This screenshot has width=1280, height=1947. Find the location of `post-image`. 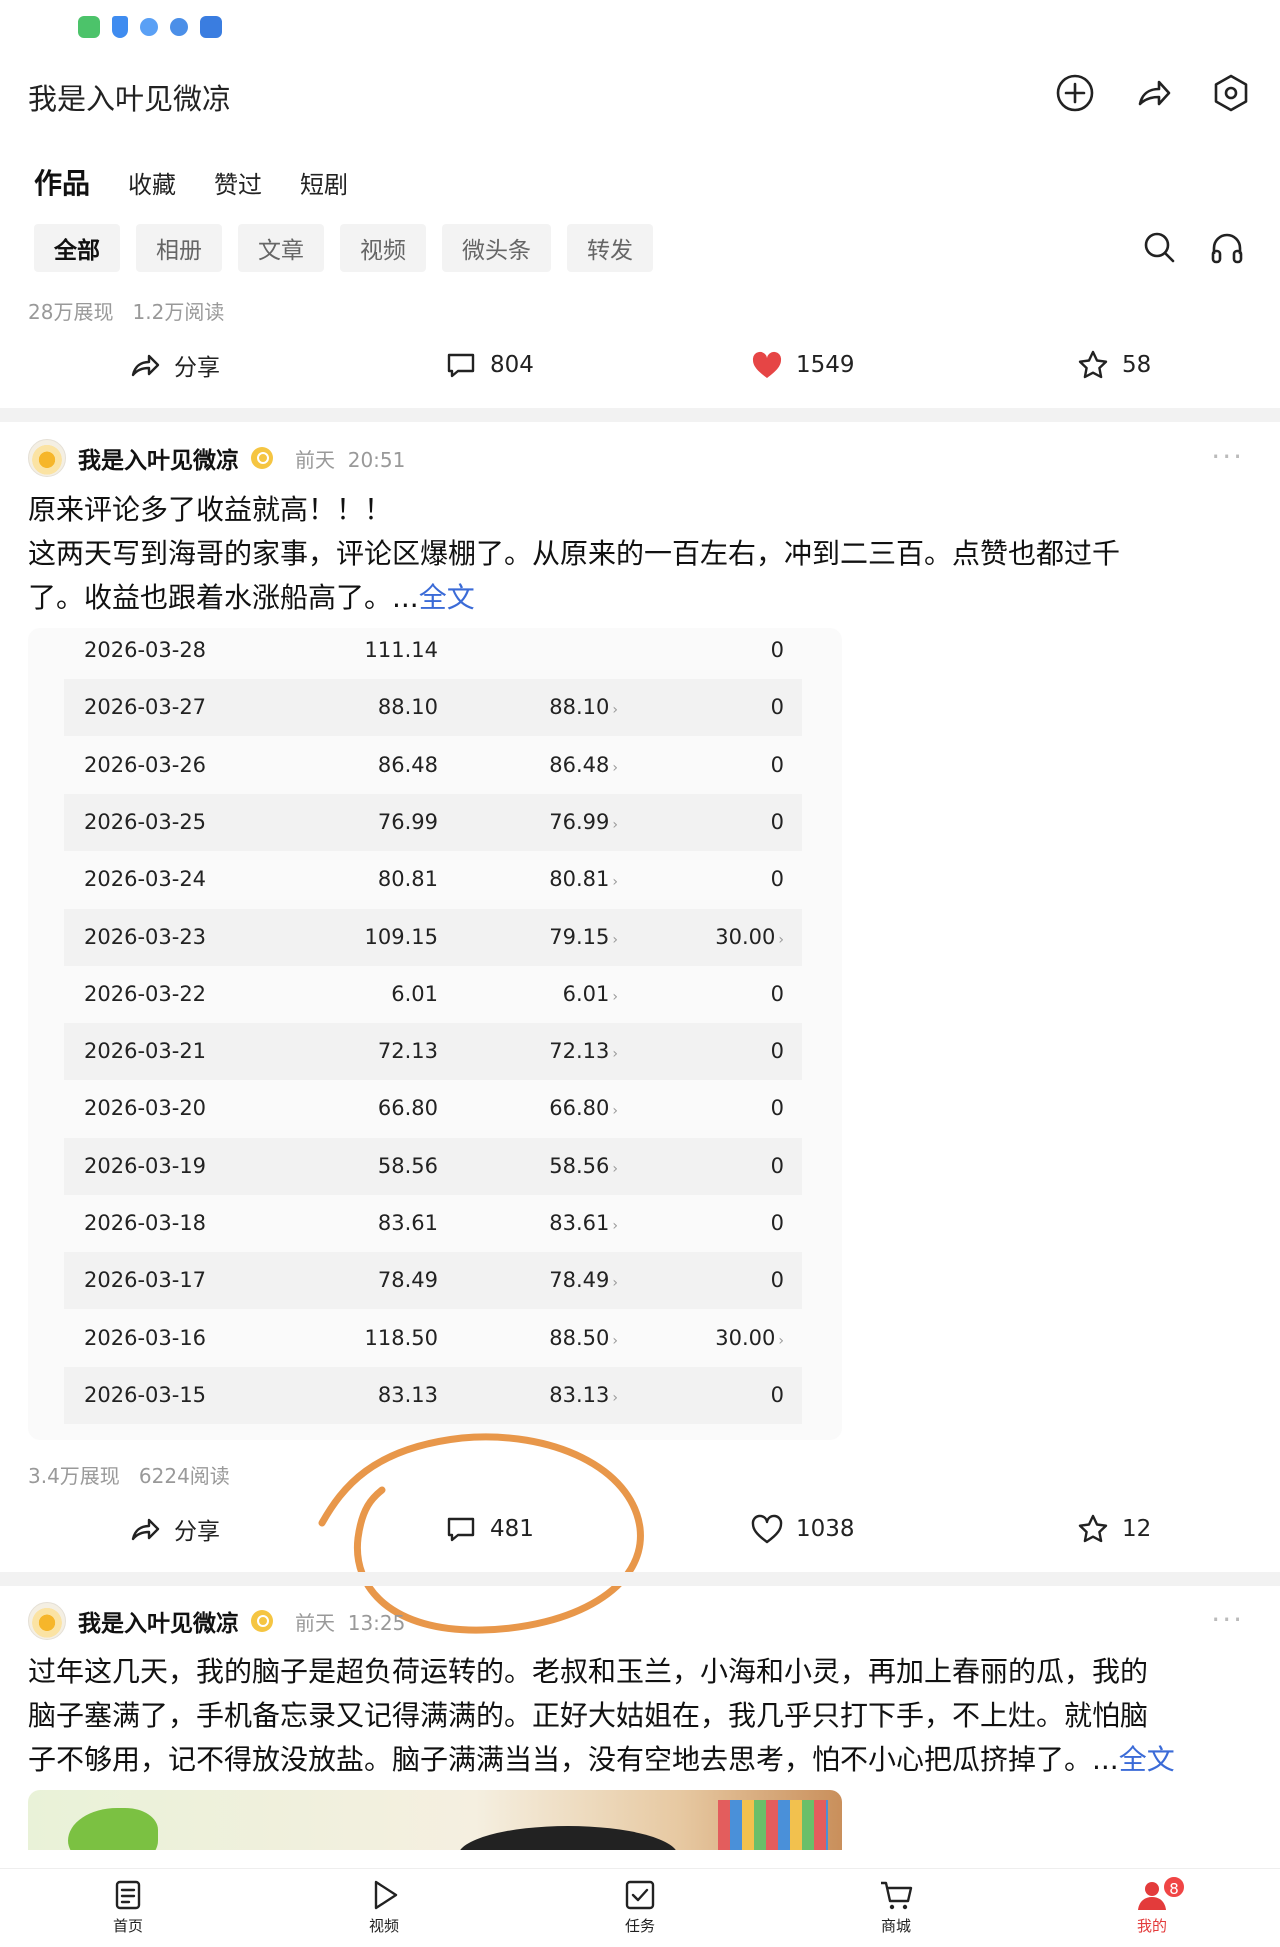

post-image is located at coordinates (435, 1820).